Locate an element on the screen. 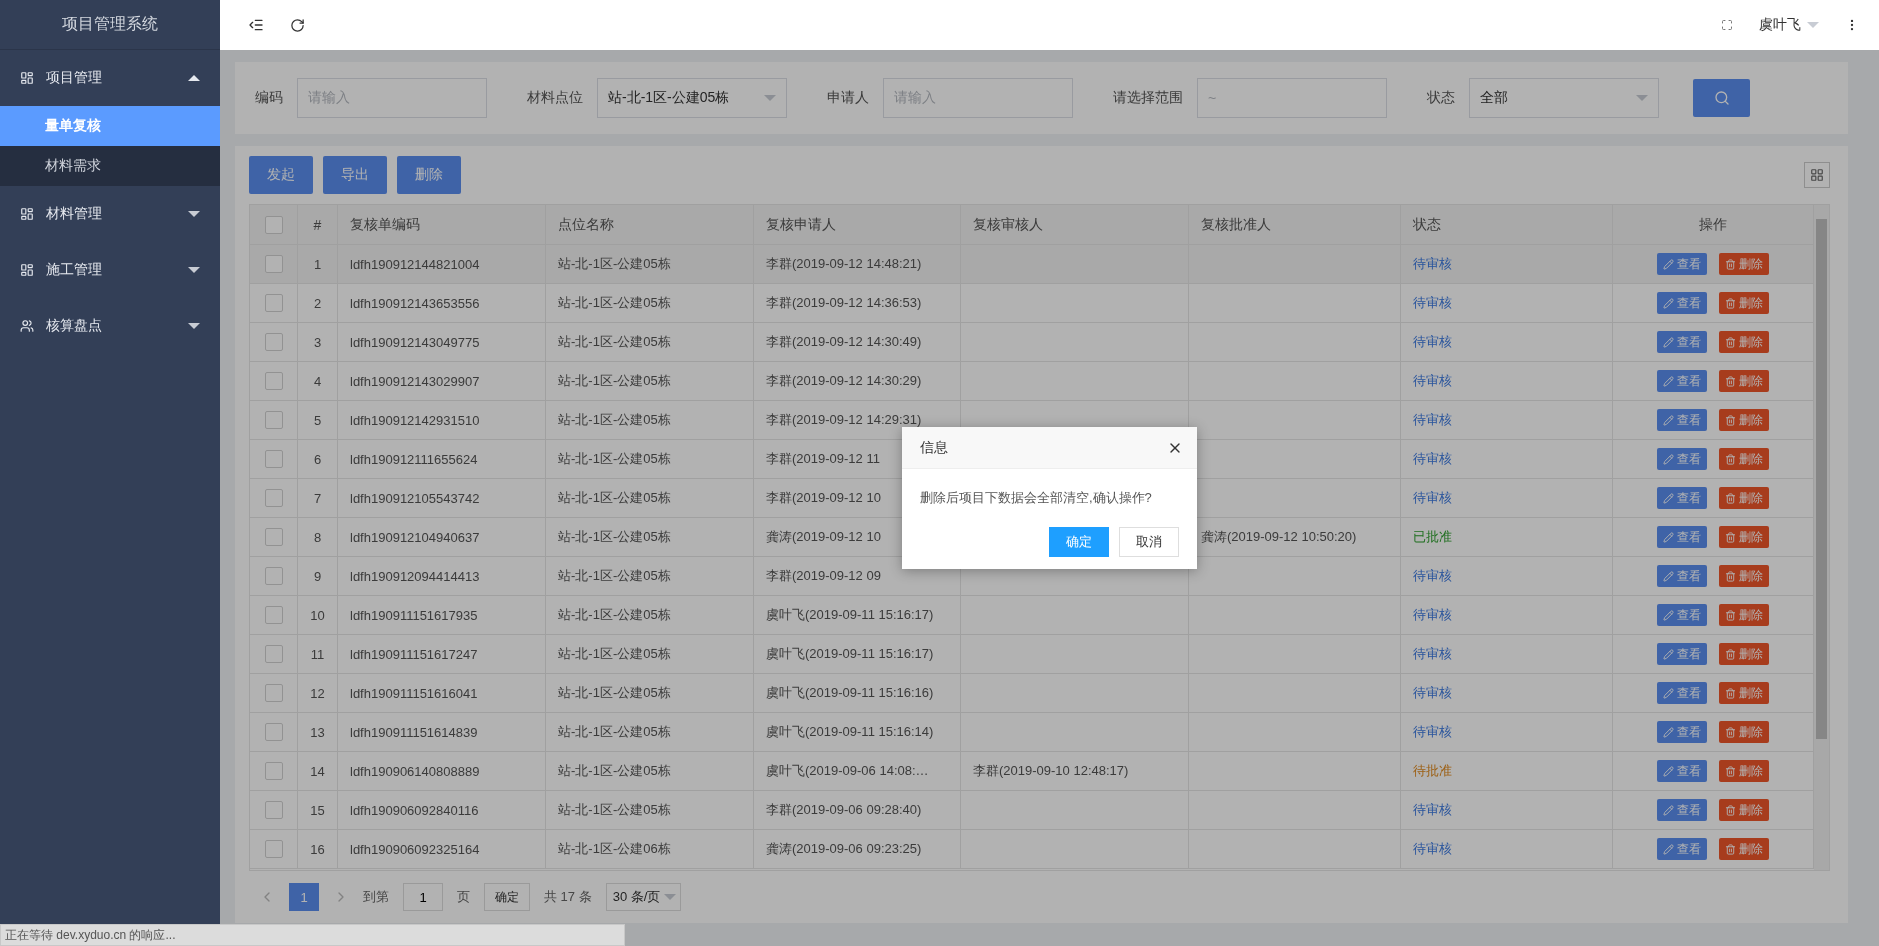 The height and width of the screenshot is (946, 1879). menu-item: 材料管理 is located at coordinates (110, 214).